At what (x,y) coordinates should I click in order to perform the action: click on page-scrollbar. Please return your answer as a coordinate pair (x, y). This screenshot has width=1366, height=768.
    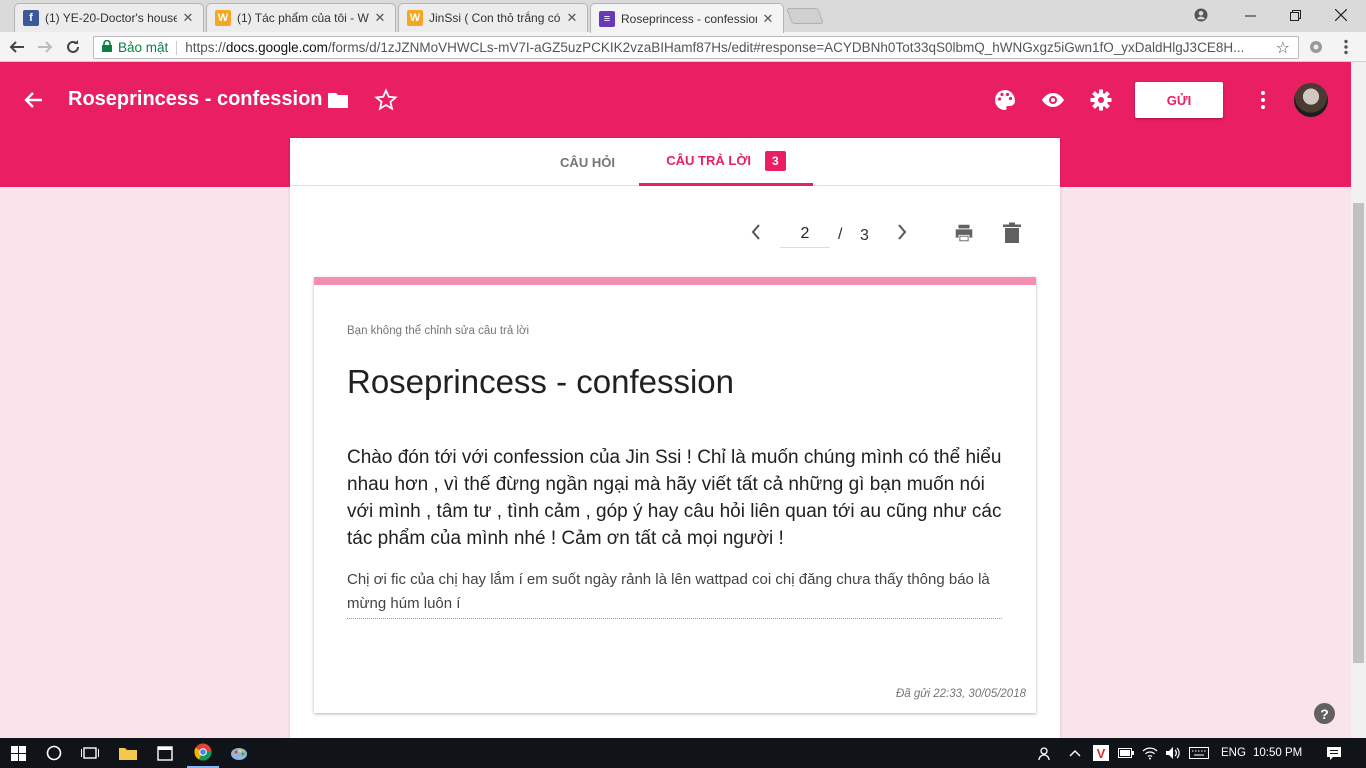
    Looking at the image, I should click on (1358, 400).